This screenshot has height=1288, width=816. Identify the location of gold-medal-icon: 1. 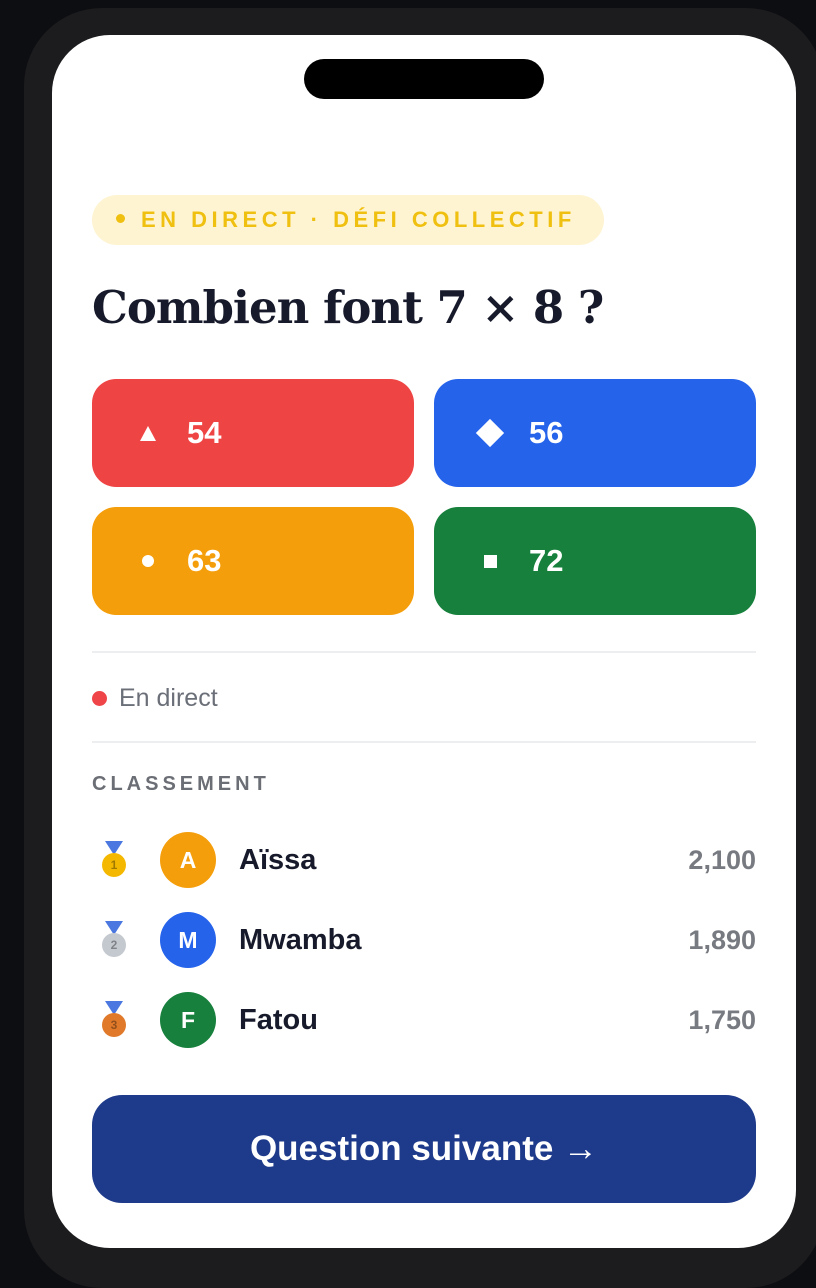
(114, 861).